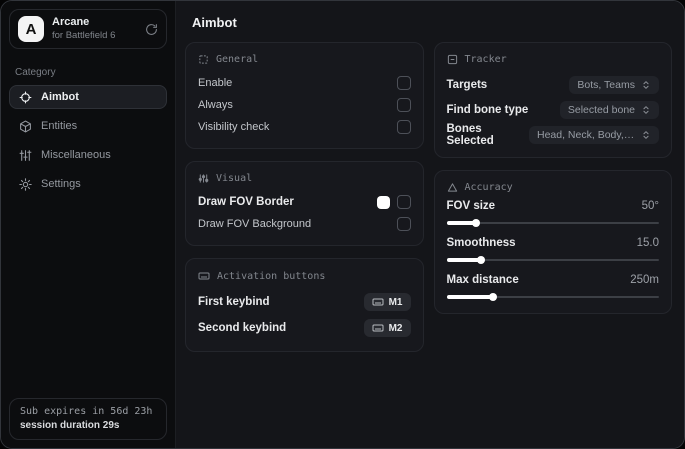 The width and height of the screenshot is (685, 449). Describe the element at coordinates (304, 105) in the screenshot. I see `setting-row-always: Always` at that location.